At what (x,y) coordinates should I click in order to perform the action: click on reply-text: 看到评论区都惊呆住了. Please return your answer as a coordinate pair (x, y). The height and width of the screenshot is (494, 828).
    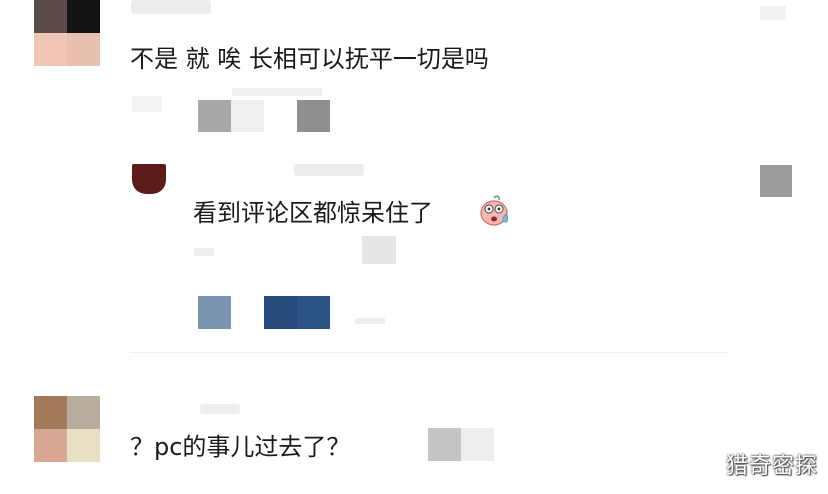
    Looking at the image, I should click on (313, 213).